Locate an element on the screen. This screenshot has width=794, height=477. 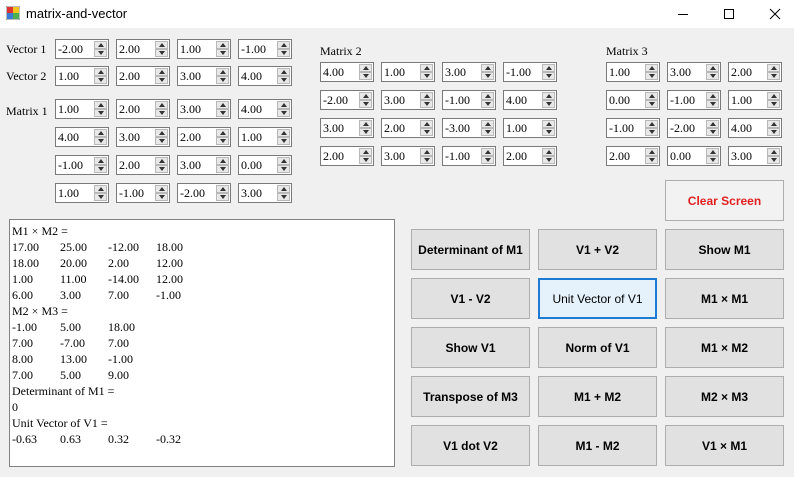
matrix3-cell: -1.00 is located at coordinates (694, 100).